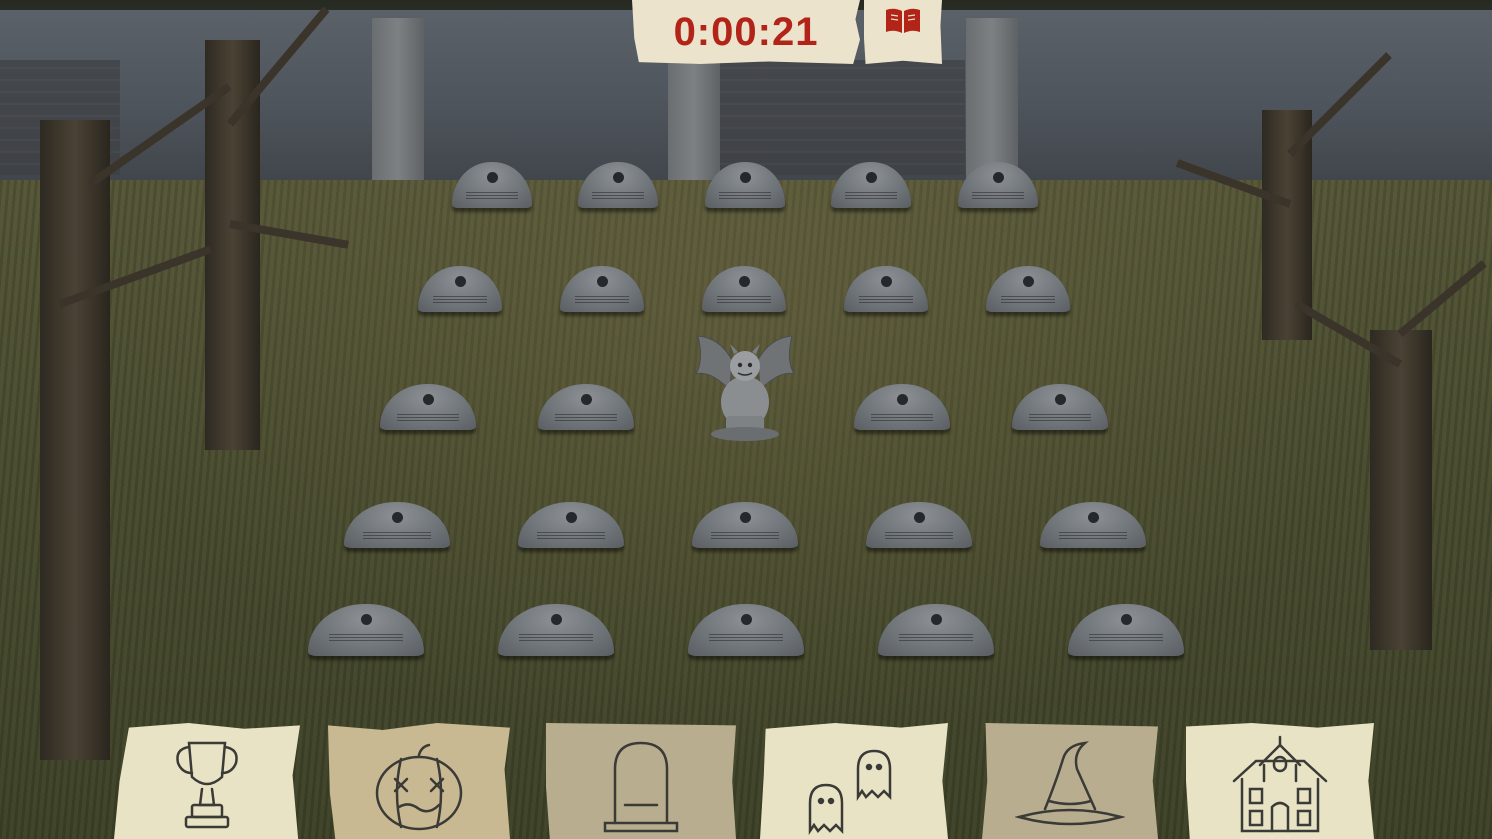 The image size is (1492, 839). What do you see at coordinates (1070, 787) in the screenshot?
I see `witch-hat-icon` at bounding box center [1070, 787].